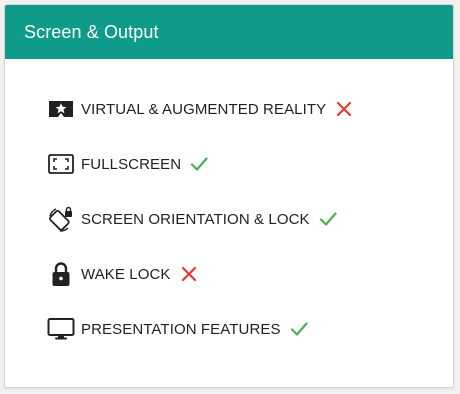  Describe the element at coordinates (181, 329) in the screenshot. I see `feature-label: PRESENTATION FEATURES` at that location.